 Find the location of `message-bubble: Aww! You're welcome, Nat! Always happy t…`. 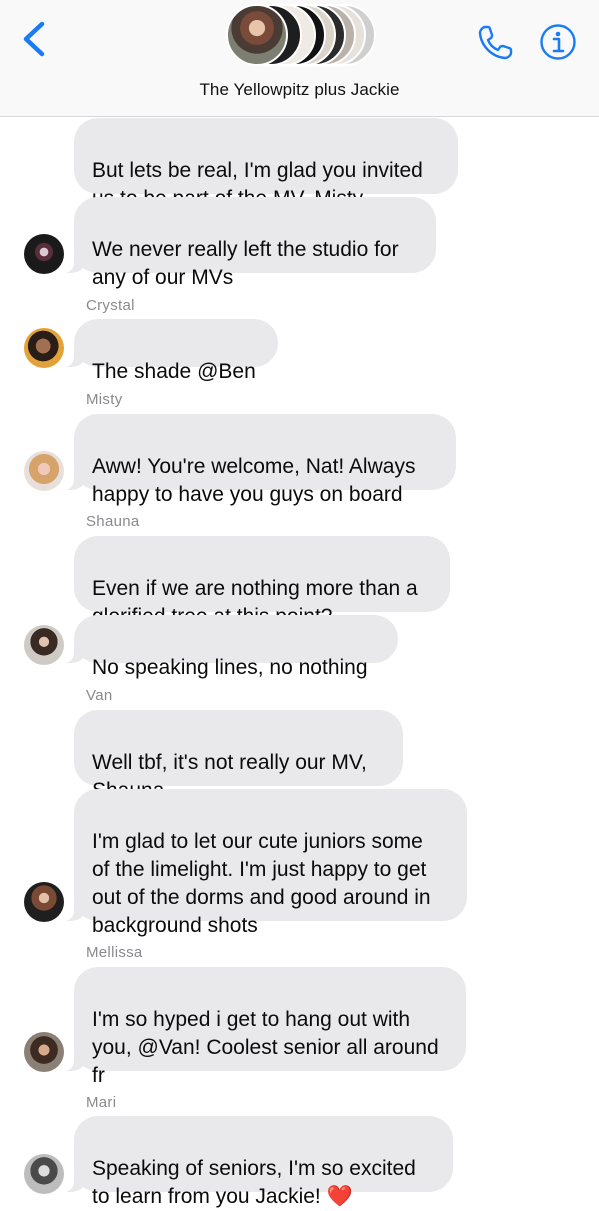

message-bubble: Aww! You're welcome, Nat! Always happy t… is located at coordinates (260, 460).